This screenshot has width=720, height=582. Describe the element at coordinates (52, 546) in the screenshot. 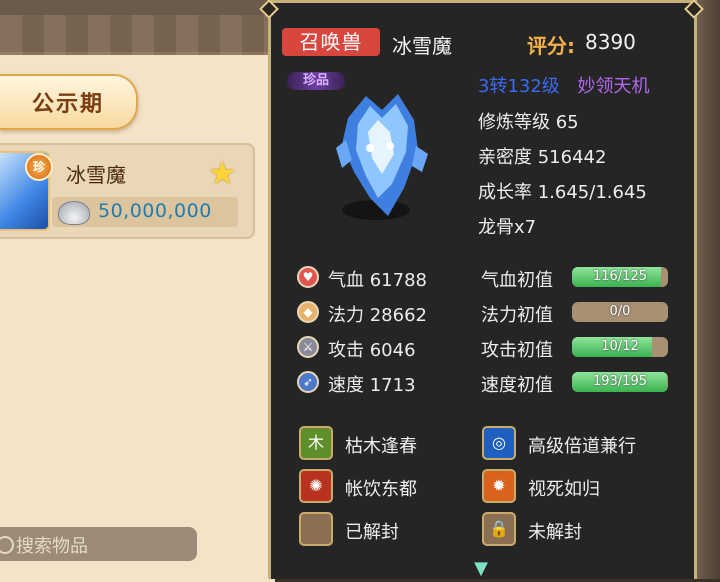

I see `search-placeholder: 搜索物品` at that location.